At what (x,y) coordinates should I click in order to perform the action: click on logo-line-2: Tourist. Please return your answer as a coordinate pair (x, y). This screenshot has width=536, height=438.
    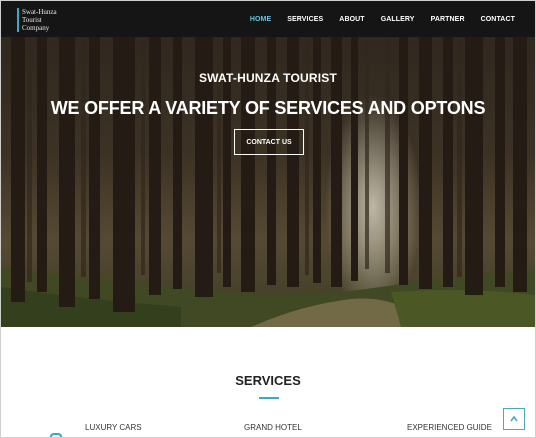
    Looking at the image, I should click on (32, 20).